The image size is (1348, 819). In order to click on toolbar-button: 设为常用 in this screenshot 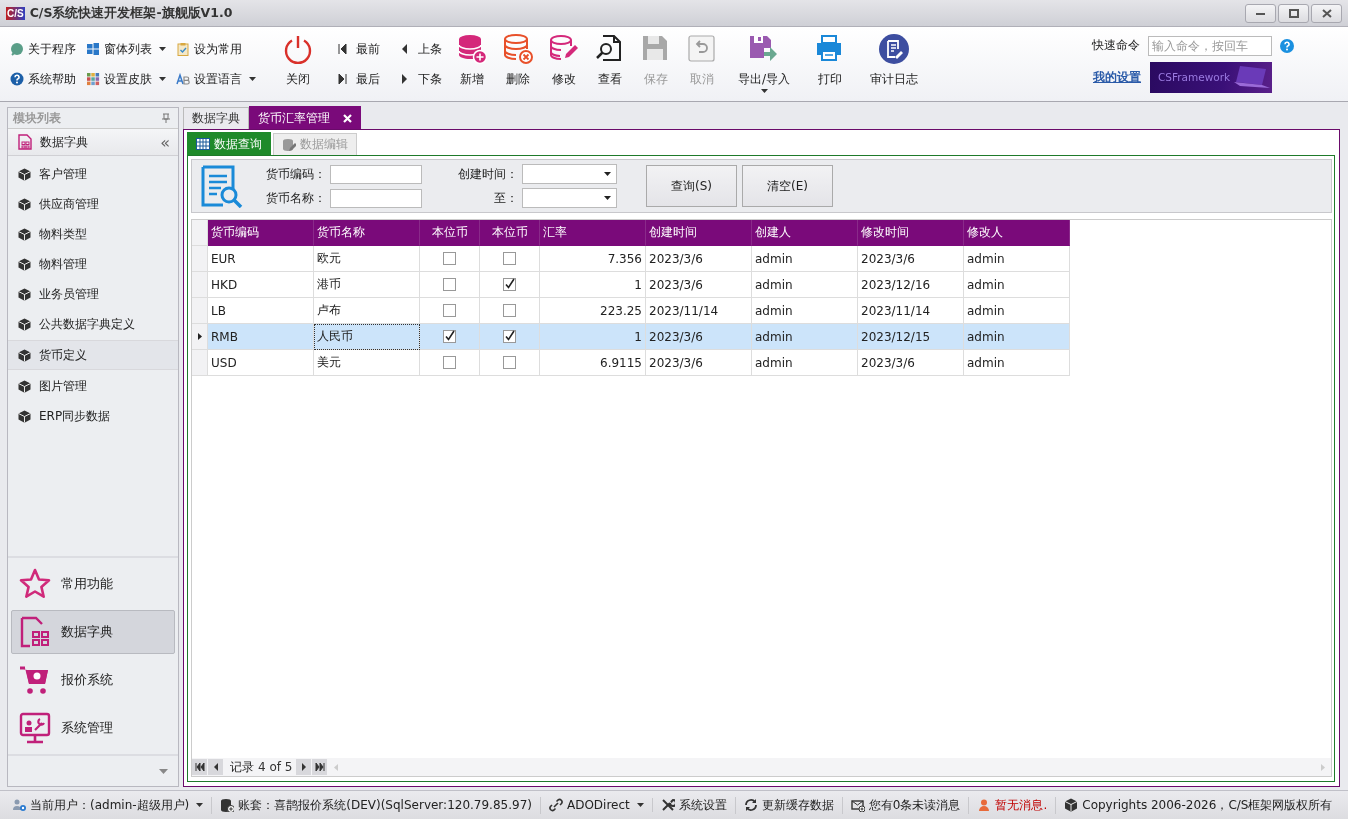, I will do `click(216, 49)`.